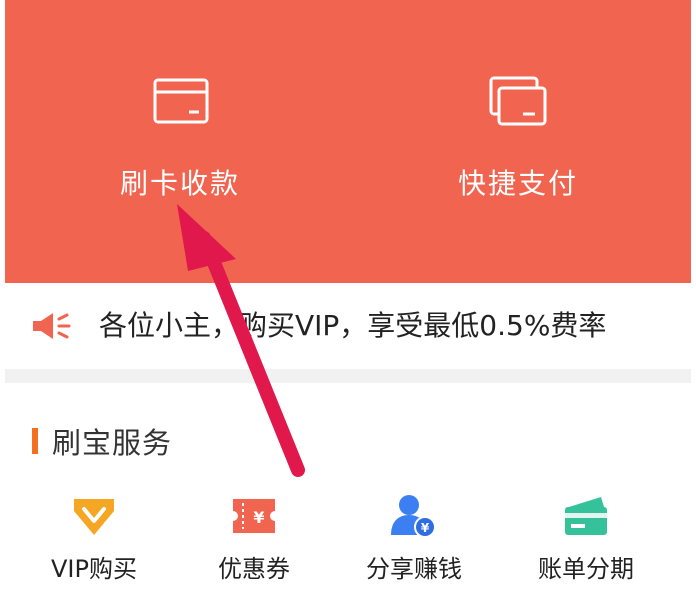  I want to click on user-money-icon: ¥, so click(413, 516).